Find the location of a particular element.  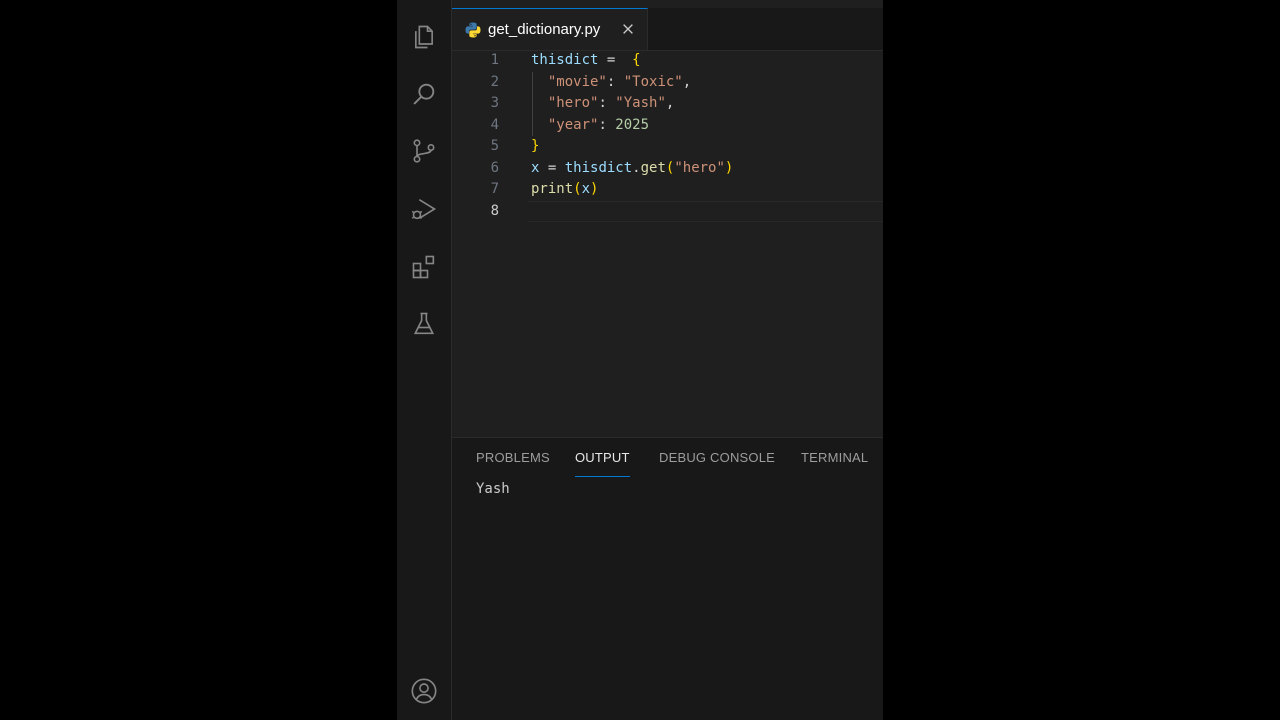

line-source: "hero": "Yash", is located at coordinates (602, 104).